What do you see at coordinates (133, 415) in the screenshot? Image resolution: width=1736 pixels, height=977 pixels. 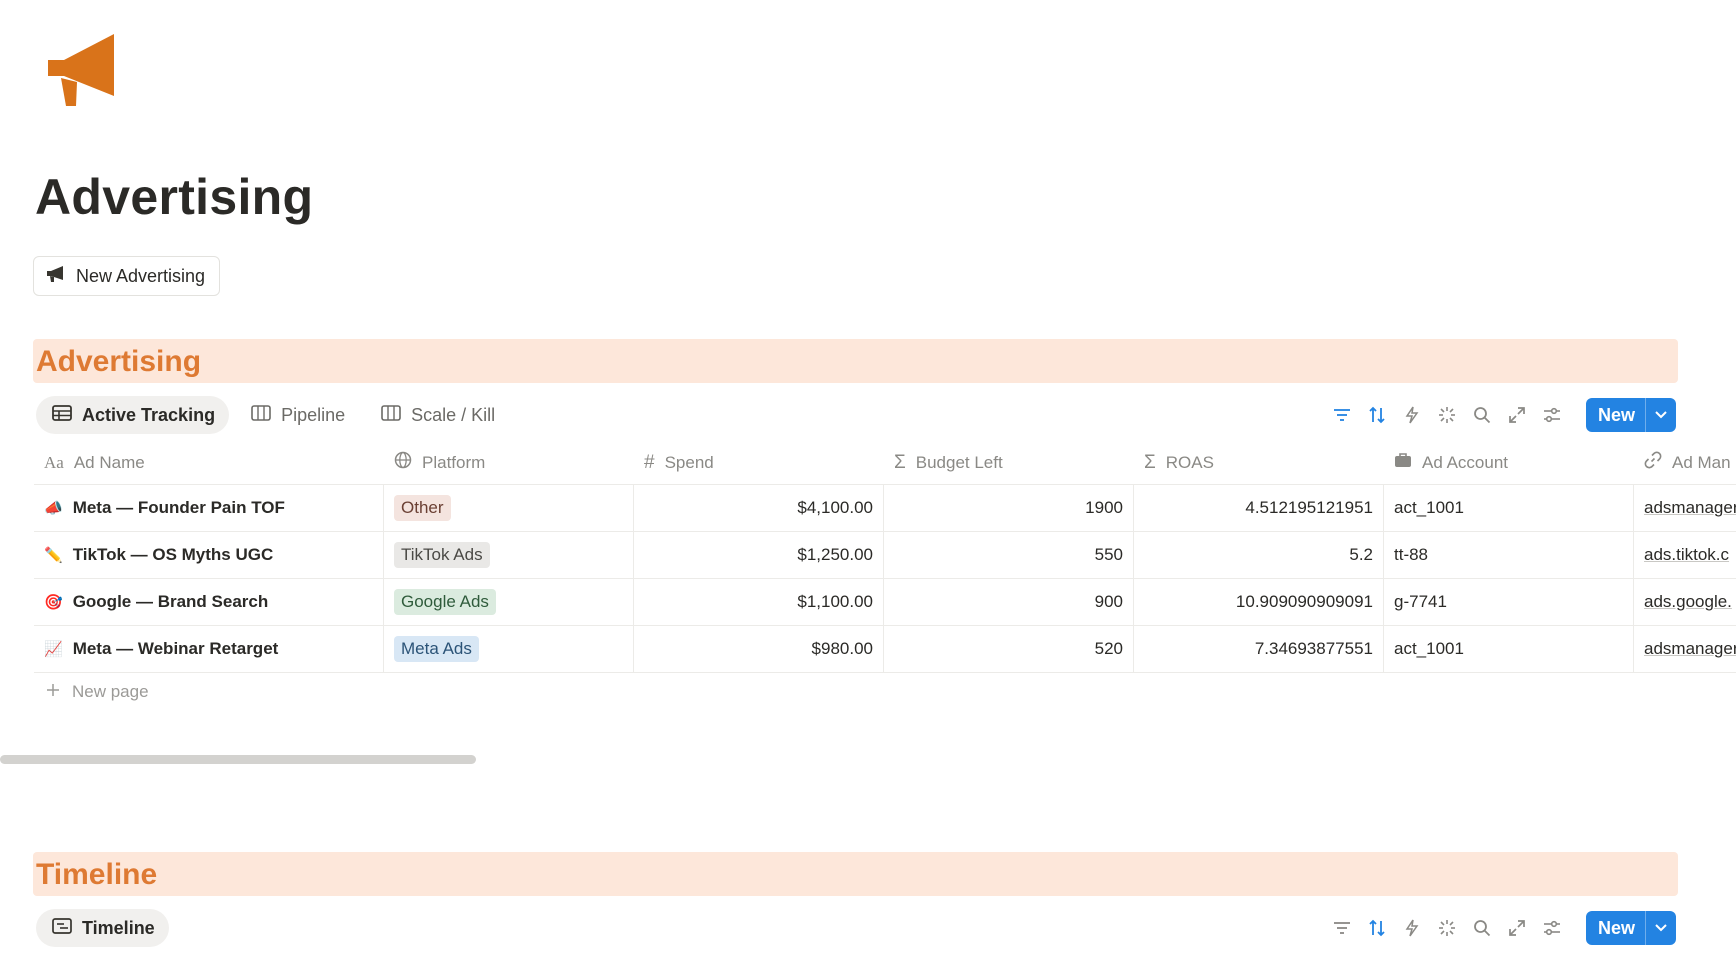 I see `tab-active-tracking: Active Tracking` at bounding box center [133, 415].